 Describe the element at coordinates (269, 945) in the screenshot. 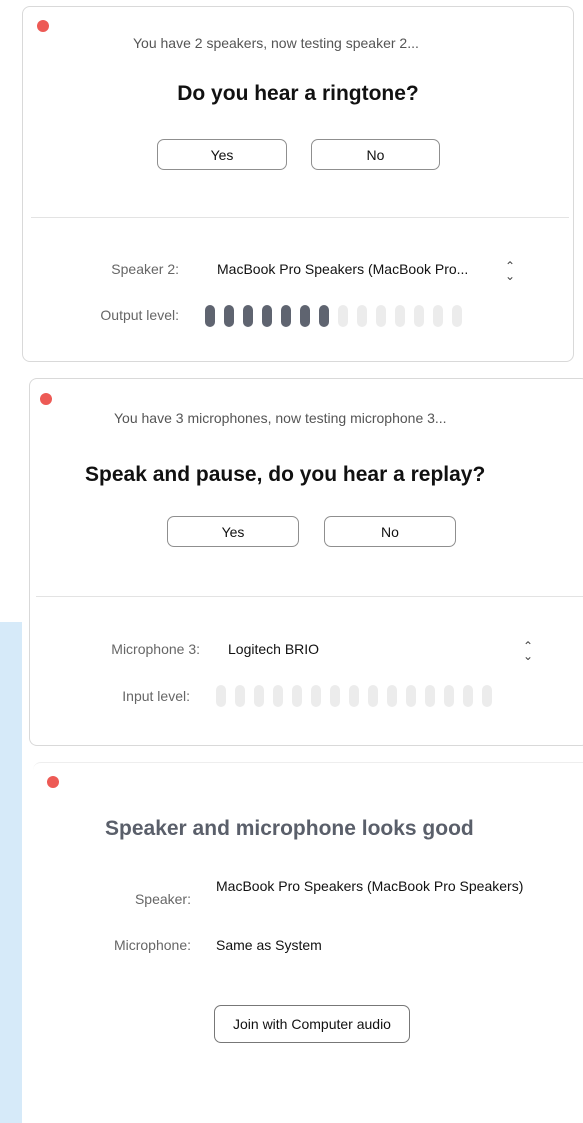

I see `summary-mic-value: Same as System` at that location.